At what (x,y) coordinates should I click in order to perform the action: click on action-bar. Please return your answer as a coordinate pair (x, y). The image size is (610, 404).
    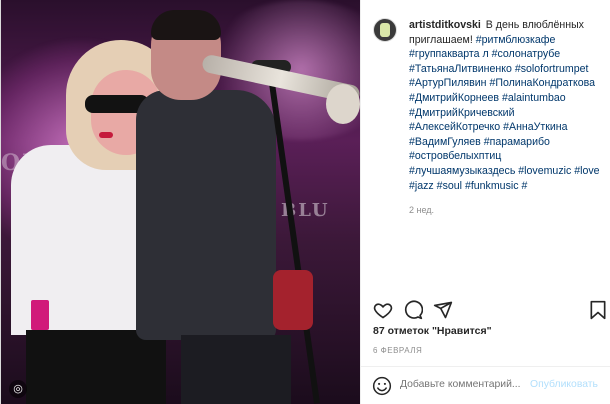
    Looking at the image, I should click on (490, 310).